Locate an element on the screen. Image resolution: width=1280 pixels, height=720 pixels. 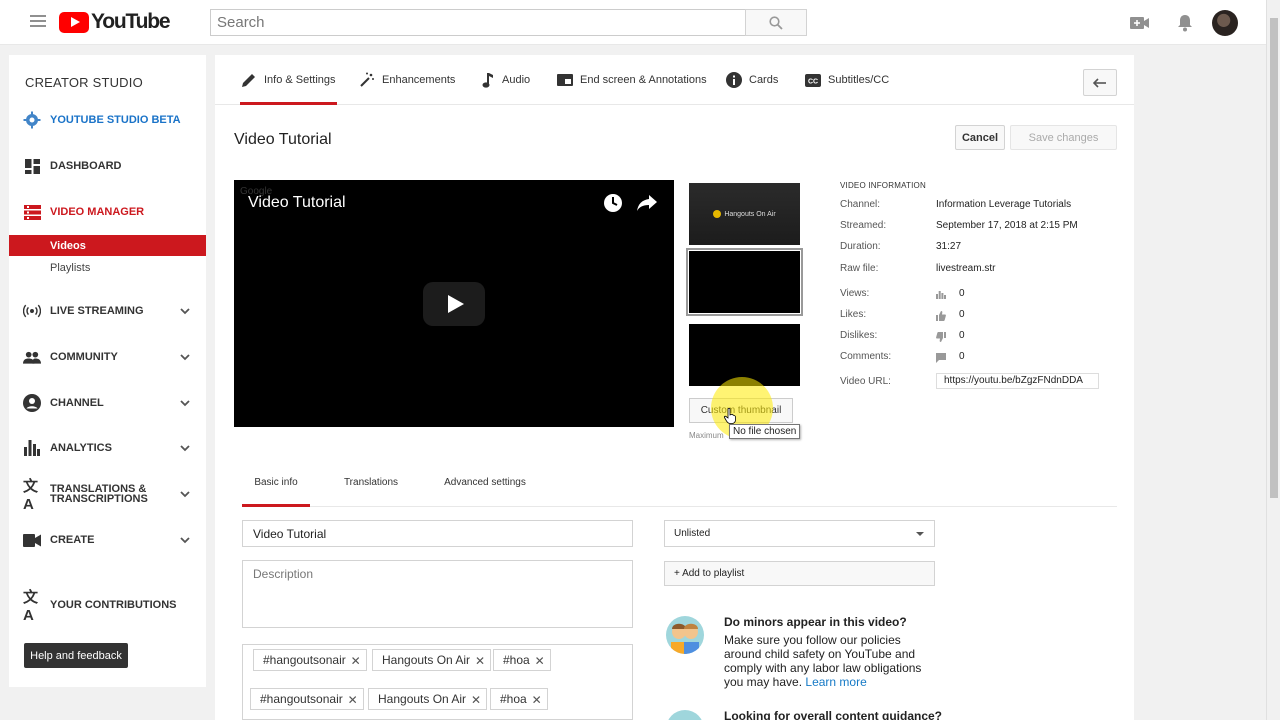
sidebar-item-translations: 文A TRANSLATIONS & TRANSCRIPTIONS is located at coordinates (107, 495).